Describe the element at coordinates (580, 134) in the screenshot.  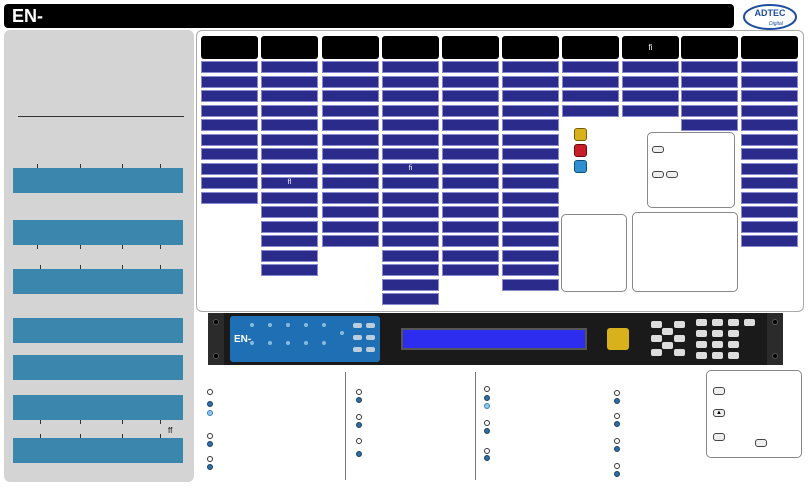
I see `enter-button-gold` at that location.